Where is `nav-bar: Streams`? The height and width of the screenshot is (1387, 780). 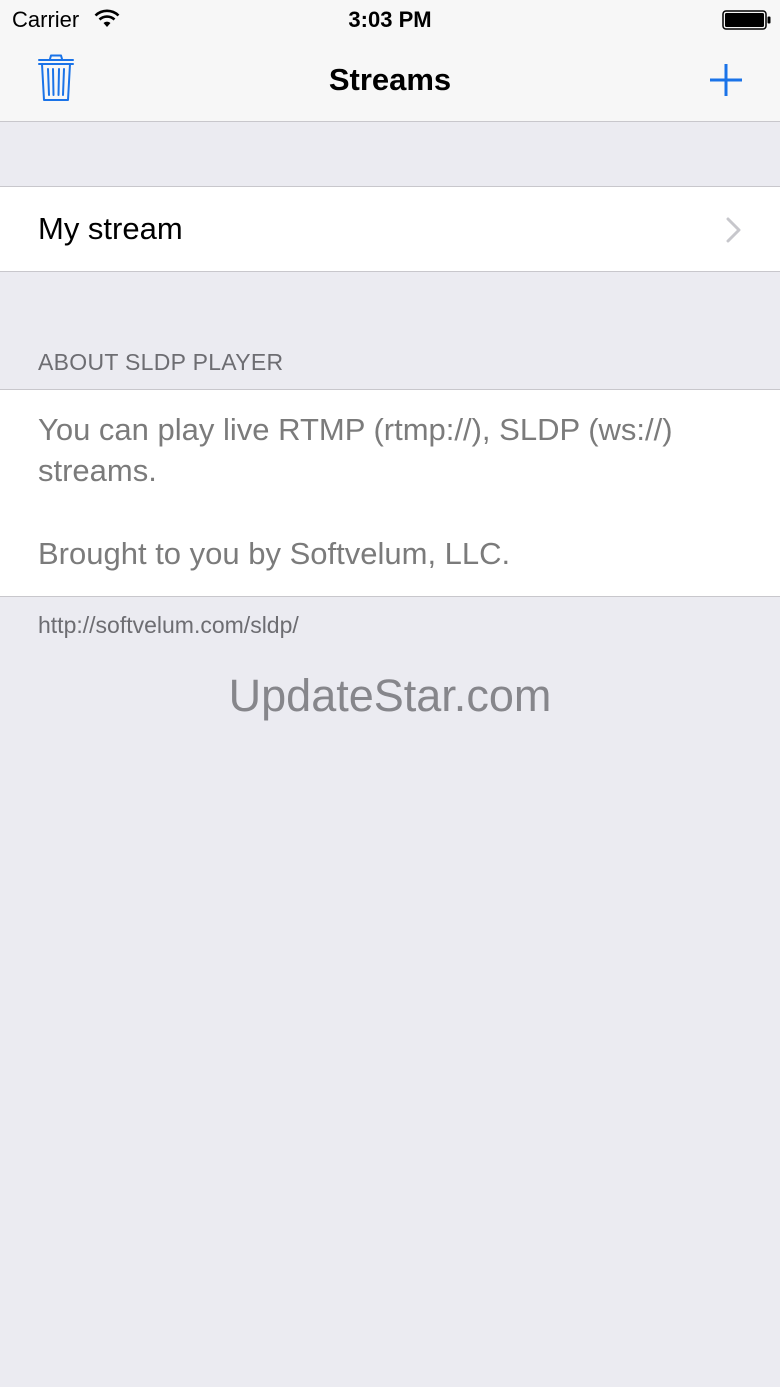 nav-bar: Streams is located at coordinates (390, 81).